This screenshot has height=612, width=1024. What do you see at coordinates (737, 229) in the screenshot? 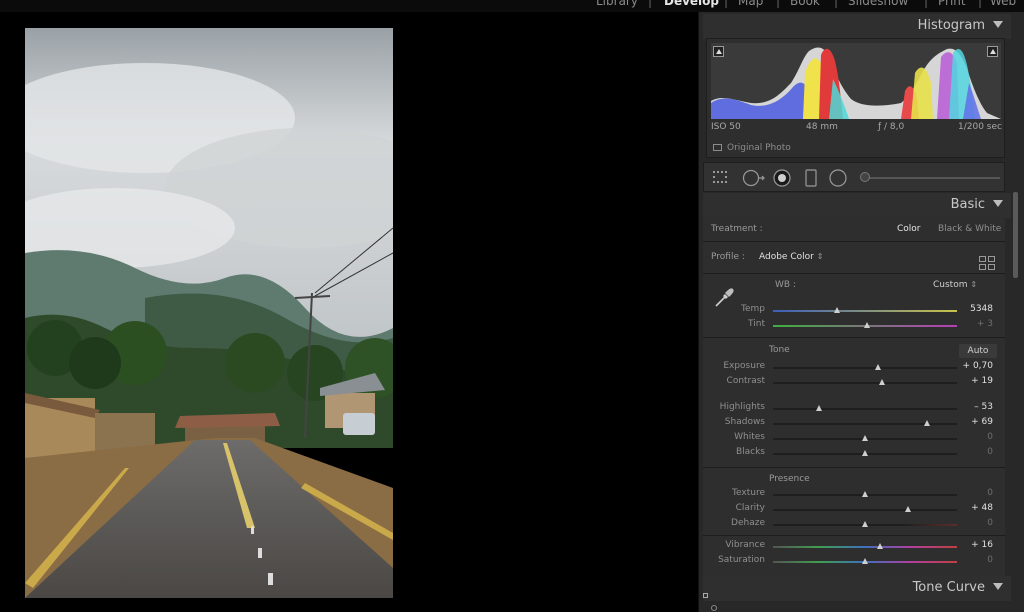
I see `treatment-label: Treatment :` at bounding box center [737, 229].